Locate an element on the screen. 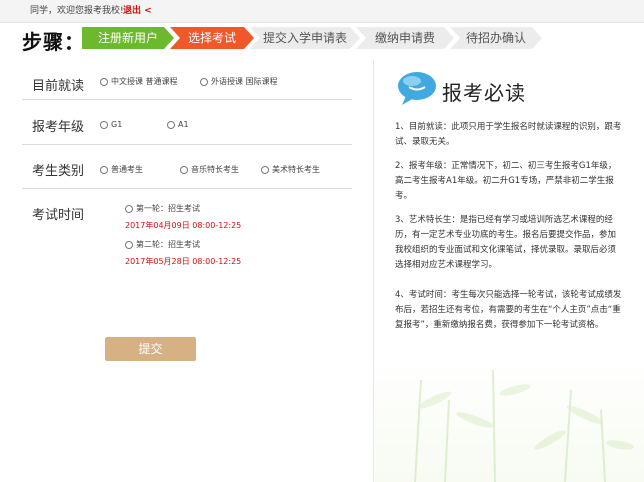 The image size is (644, 482). notice-title: 报考必读 is located at coordinates (484, 93).